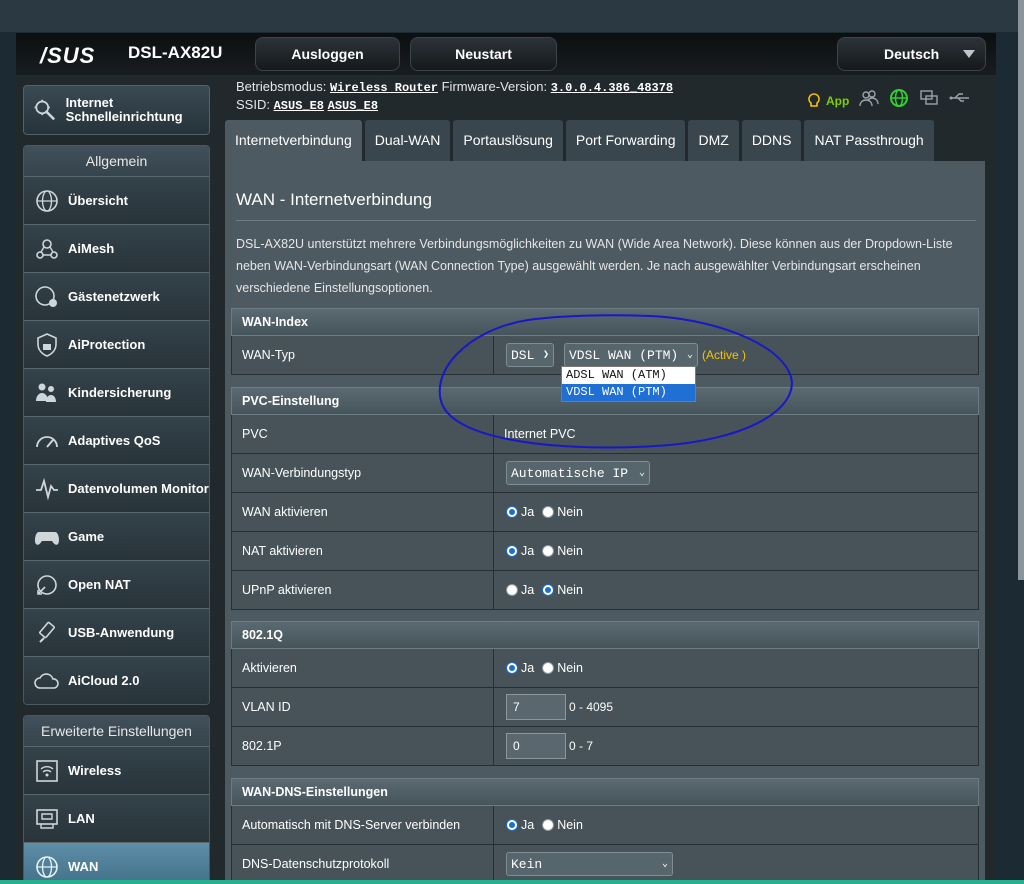 This screenshot has height=884, width=1024. What do you see at coordinates (116, 440) in the screenshot?
I see `sidebar-item-adaptives-qos: Adaptives QoS` at bounding box center [116, 440].